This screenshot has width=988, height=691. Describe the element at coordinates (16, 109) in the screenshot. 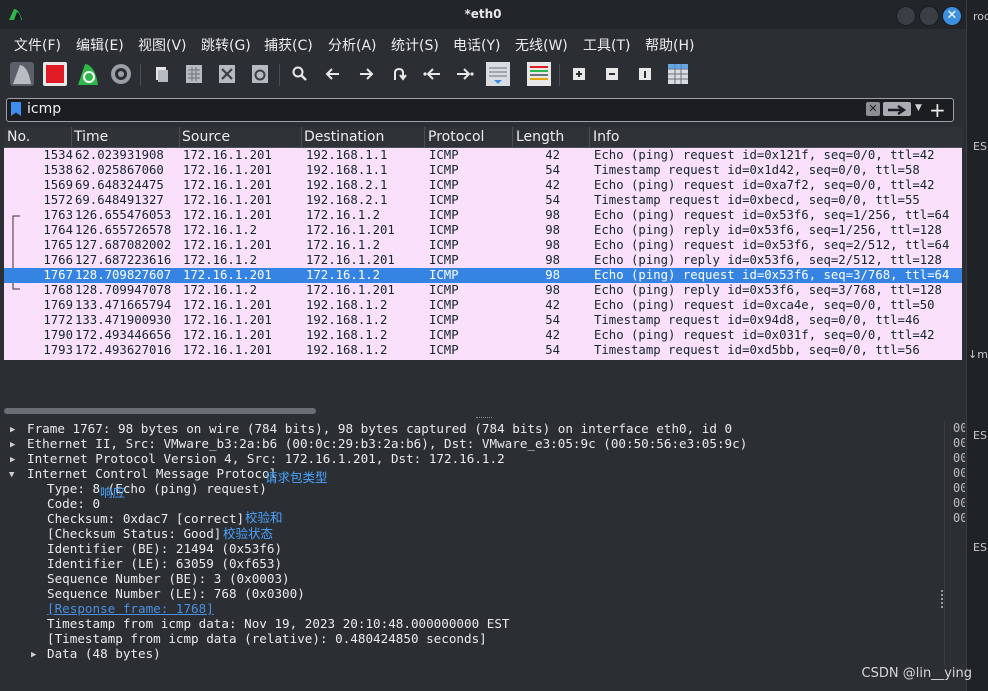

I see `bookmark-icon` at that location.